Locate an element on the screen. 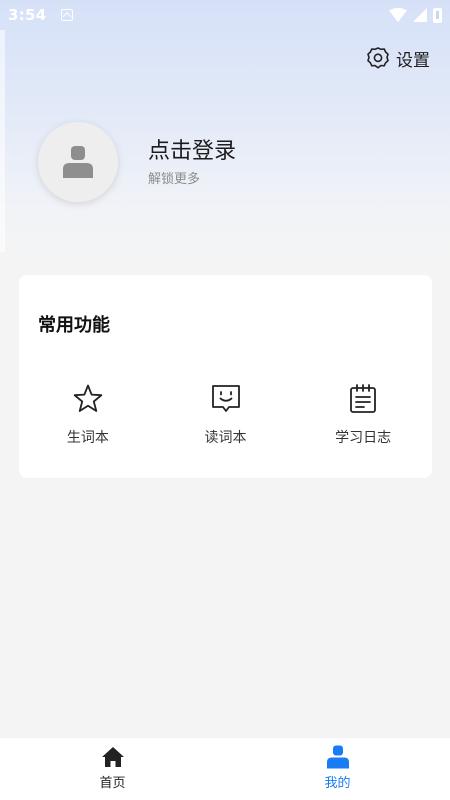 The width and height of the screenshot is (450, 800). status-left: 3:54 is located at coordinates (40, 15).